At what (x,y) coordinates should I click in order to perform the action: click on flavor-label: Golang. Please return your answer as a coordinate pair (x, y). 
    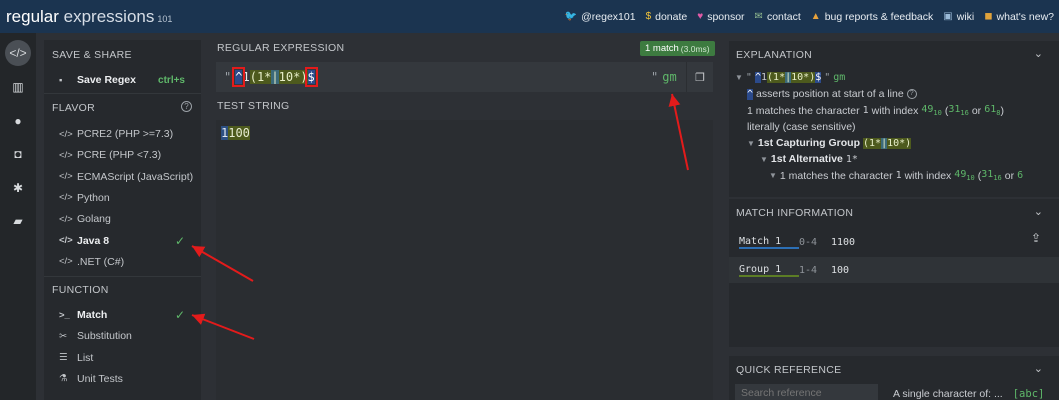
    Looking at the image, I should click on (94, 219).